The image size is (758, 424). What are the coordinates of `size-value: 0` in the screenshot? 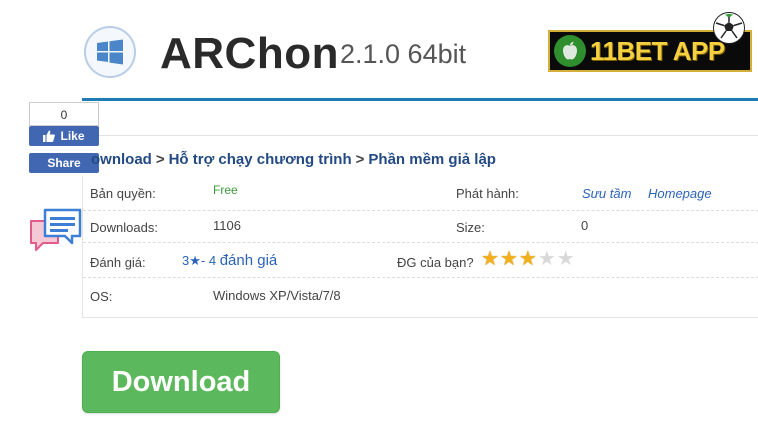 It's located at (585, 225).